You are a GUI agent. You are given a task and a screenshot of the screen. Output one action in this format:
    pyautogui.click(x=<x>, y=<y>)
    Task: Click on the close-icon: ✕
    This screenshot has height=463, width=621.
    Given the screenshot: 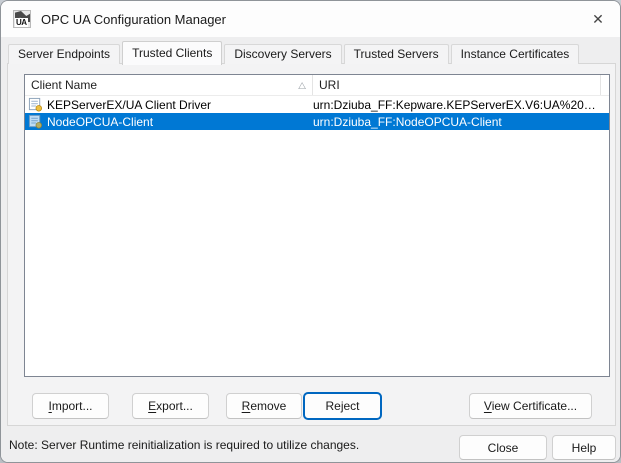 What is the action you would take?
    pyautogui.click(x=598, y=18)
    